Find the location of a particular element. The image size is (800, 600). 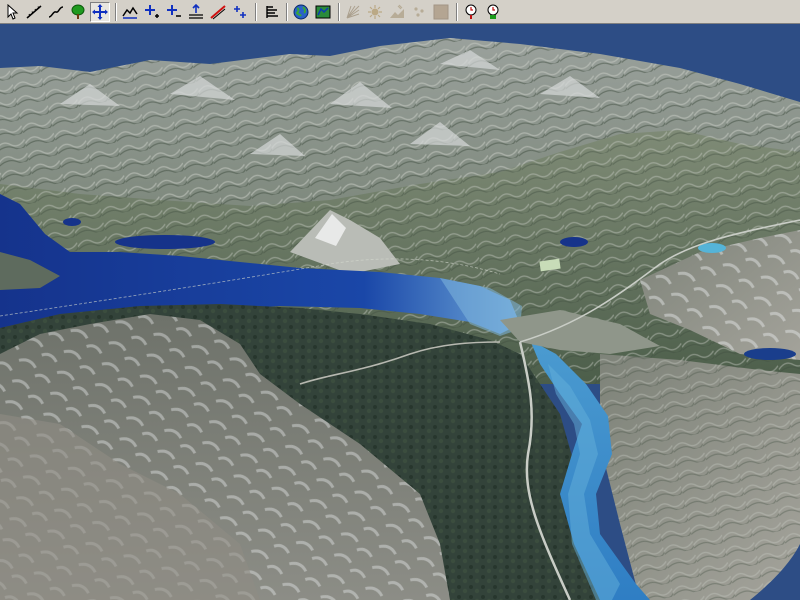

globe-view-button is located at coordinates (301, 12).